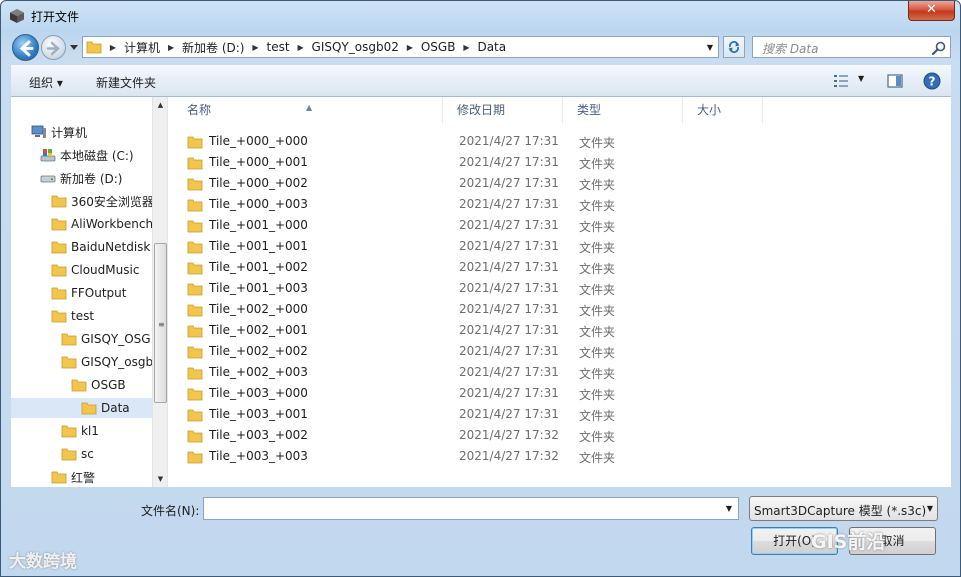 Image resolution: width=961 pixels, height=577 pixels. Describe the element at coordinates (87, 454) in the screenshot. I see `nav-item-label: sc` at that location.